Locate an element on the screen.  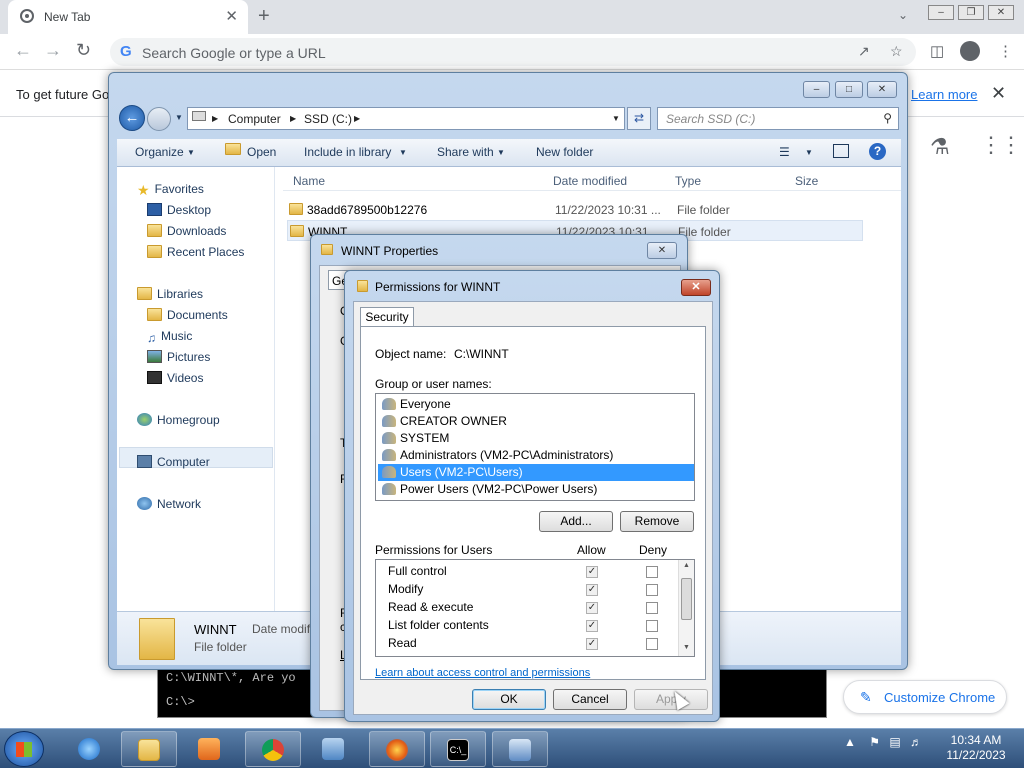
user-item-system: SYSTEM is located at coordinates (536, 438).